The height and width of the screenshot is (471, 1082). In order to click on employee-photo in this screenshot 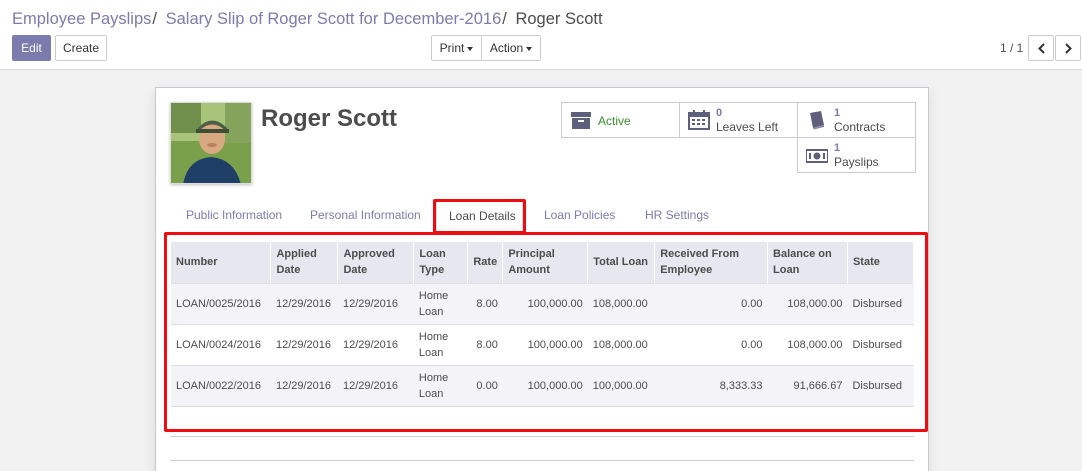, I will do `click(211, 143)`.